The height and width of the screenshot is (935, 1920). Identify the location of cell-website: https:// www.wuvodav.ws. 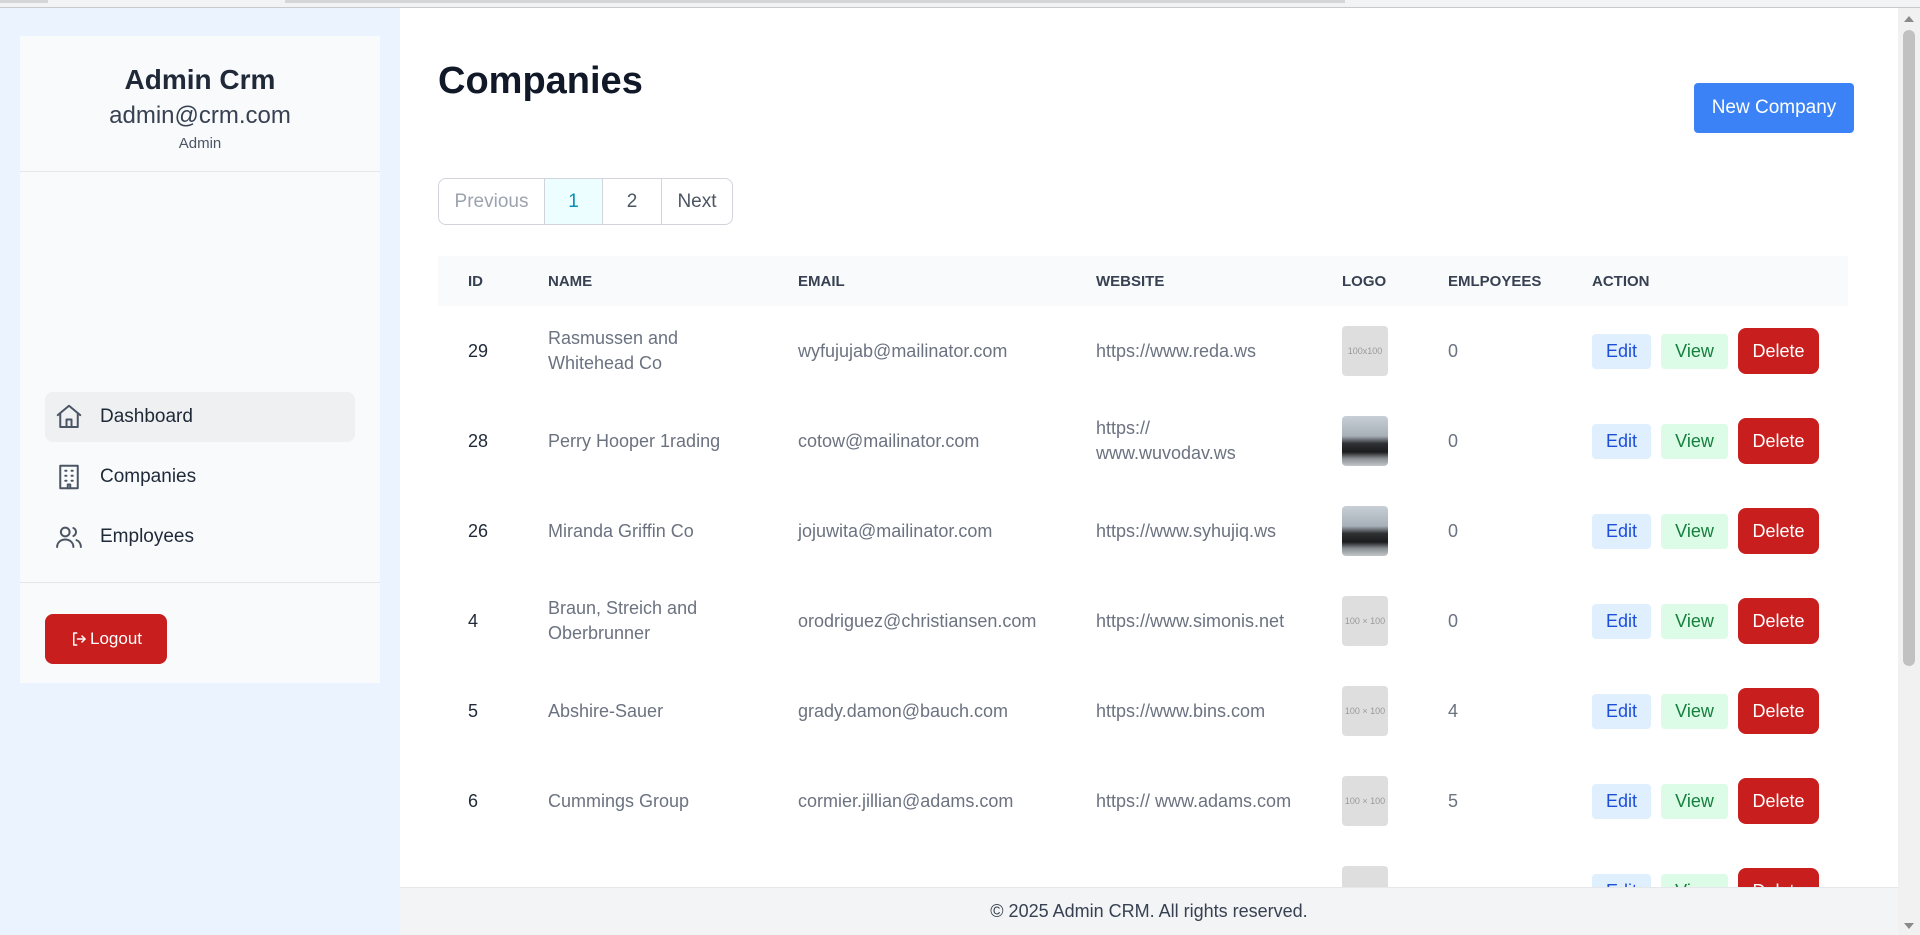
(1166, 440).